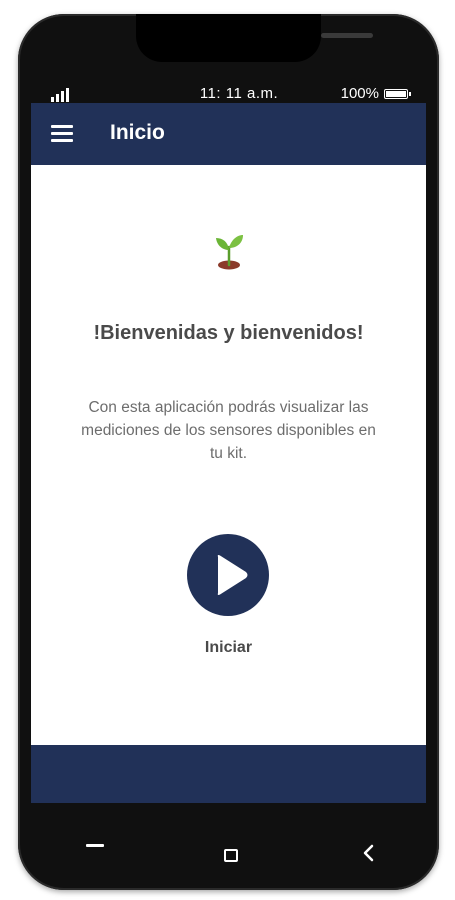 Image resolution: width=455 pixels, height=900 pixels. Describe the element at coordinates (228, 774) in the screenshot. I see `bottom-bar` at that location.